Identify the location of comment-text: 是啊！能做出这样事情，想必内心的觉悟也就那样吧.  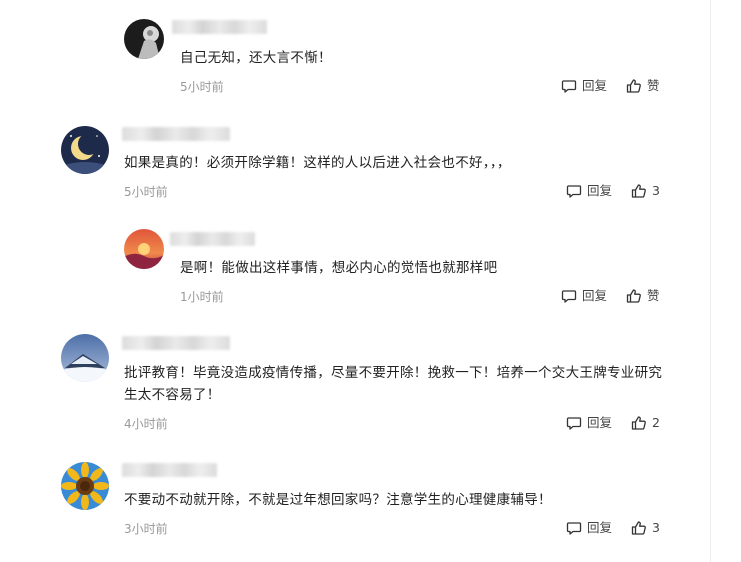
(339, 268).